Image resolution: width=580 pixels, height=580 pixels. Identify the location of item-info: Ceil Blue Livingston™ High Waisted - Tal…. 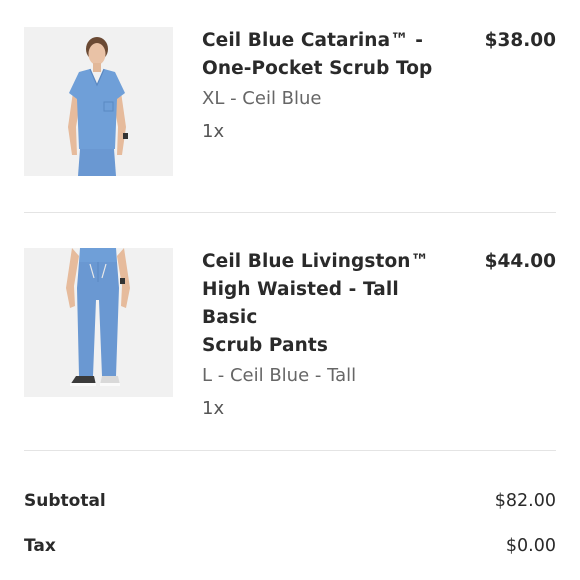
(329, 335).